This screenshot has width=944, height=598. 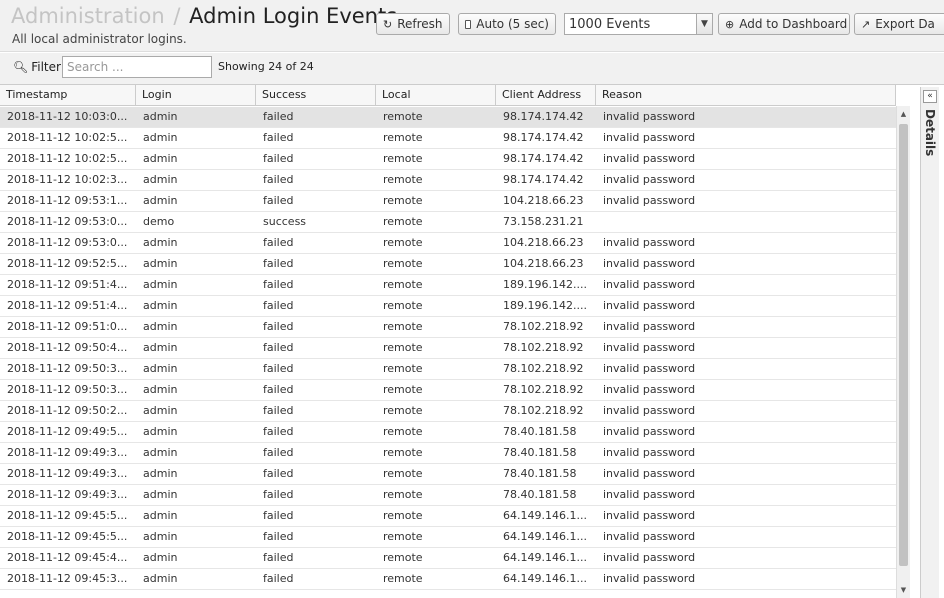 I want to click on column-header-timestamp: Timestamp, so click(x=68, y=95).